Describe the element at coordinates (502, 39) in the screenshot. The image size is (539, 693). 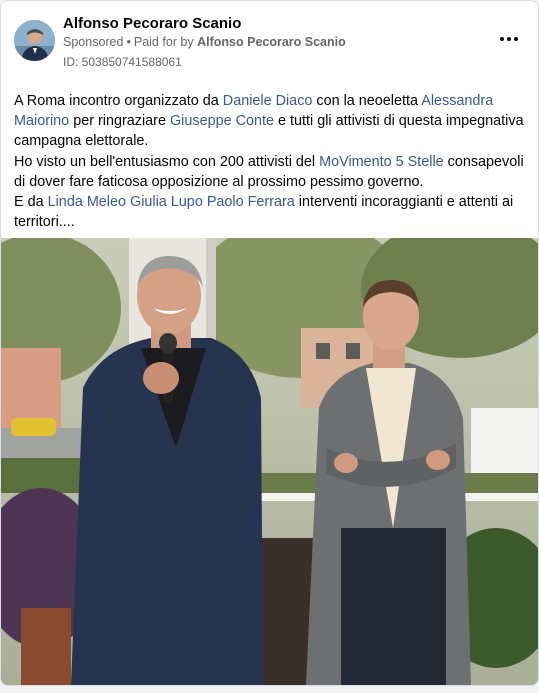
I see `more-horizontal-icon` at that location.